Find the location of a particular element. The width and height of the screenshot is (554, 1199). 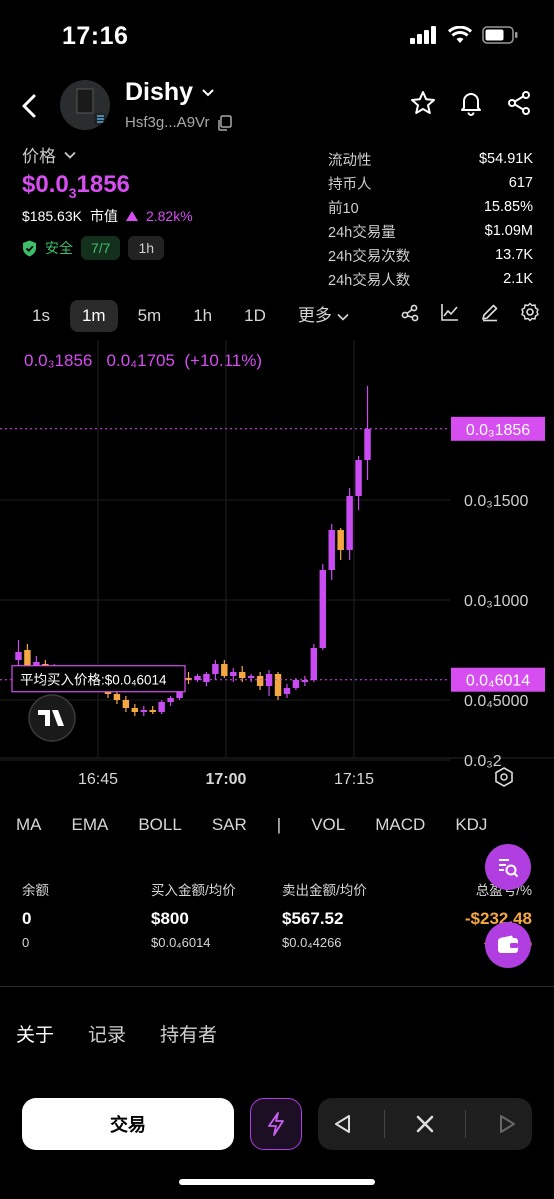

balance-value: 0 is located at coordinates (27, 918).